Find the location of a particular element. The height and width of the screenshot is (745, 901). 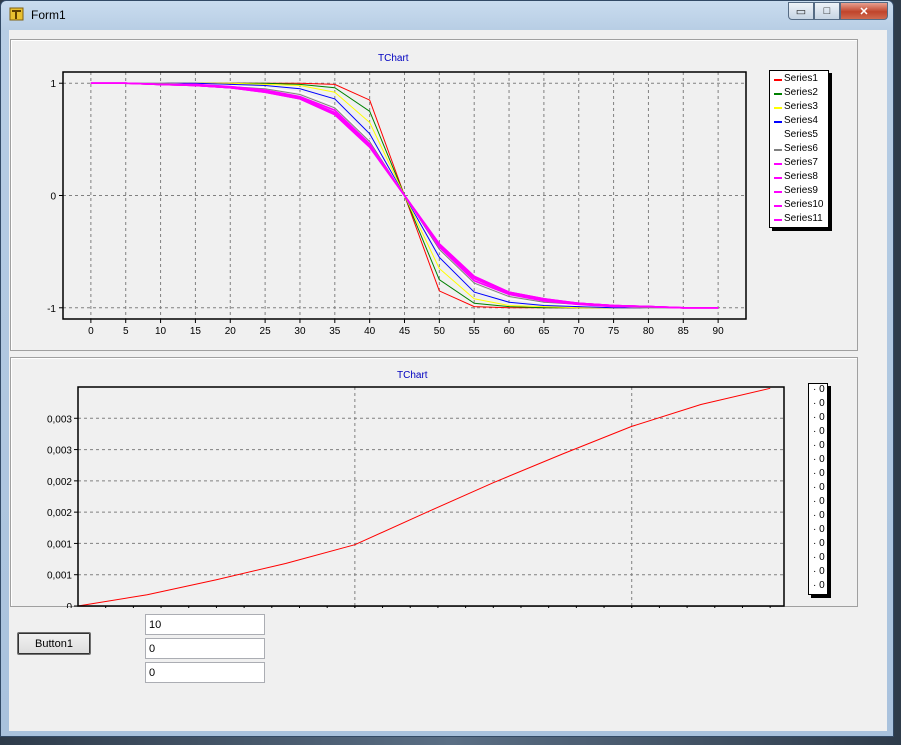

maximize-button: □ is located at coordinates (827, 11).